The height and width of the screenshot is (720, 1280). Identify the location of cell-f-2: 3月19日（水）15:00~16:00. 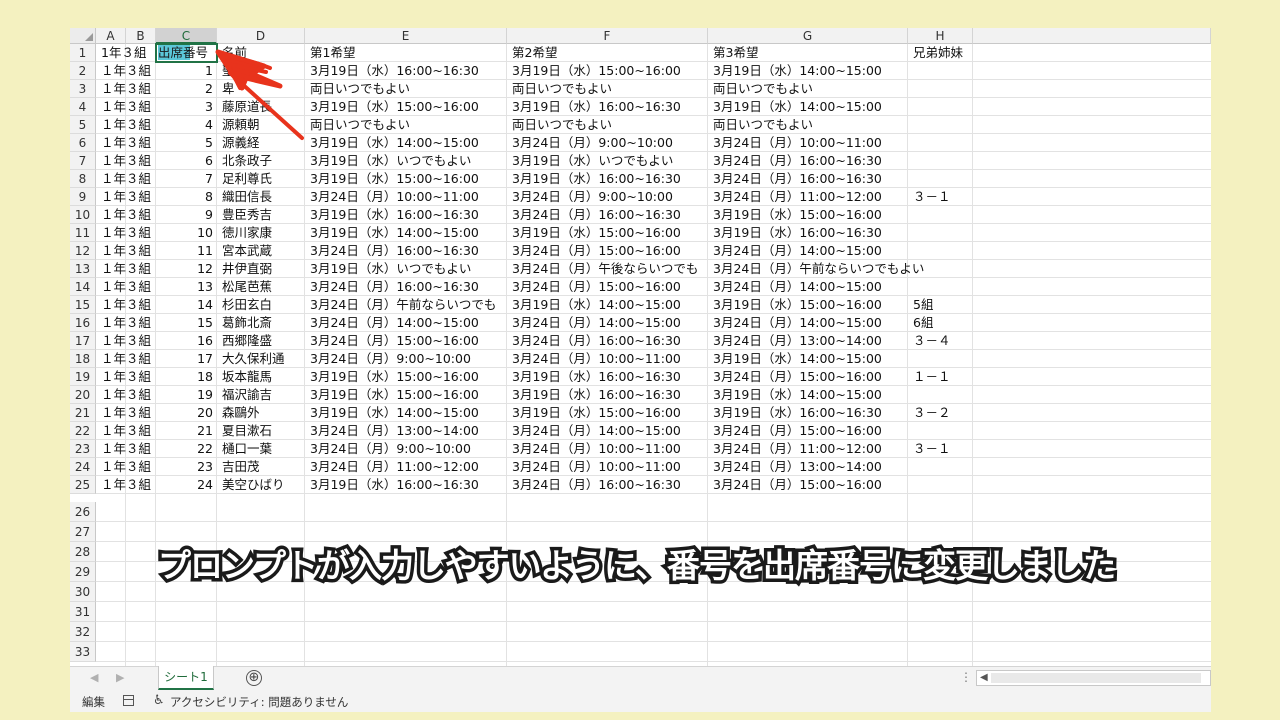
(596, 71).